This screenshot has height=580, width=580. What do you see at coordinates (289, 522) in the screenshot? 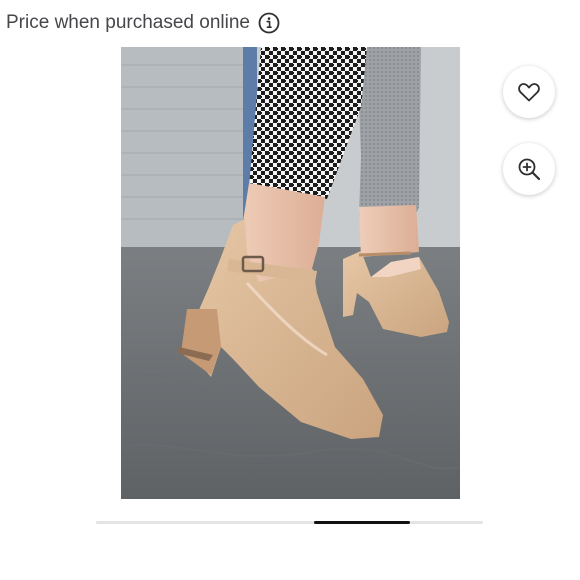
I see `image-carousel-scrollbar` at bounding box center [289, 522].